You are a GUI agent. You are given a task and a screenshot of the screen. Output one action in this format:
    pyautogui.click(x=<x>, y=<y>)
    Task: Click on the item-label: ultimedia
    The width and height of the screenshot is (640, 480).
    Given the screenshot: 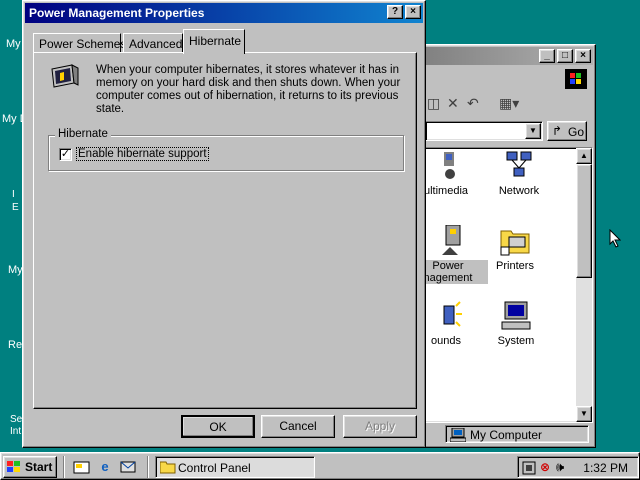 What is the action you would take?
    pyautogui.click(x=446, y=191)
    